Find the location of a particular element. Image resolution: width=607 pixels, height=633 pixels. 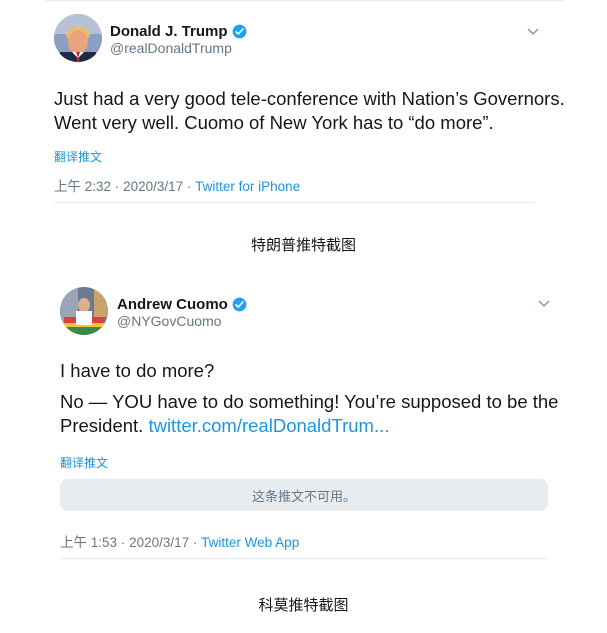

tweet-metadata: 上午 2:32 · 2020/3/17 · Twitter for iPhone is located at coordinates (177, 185).